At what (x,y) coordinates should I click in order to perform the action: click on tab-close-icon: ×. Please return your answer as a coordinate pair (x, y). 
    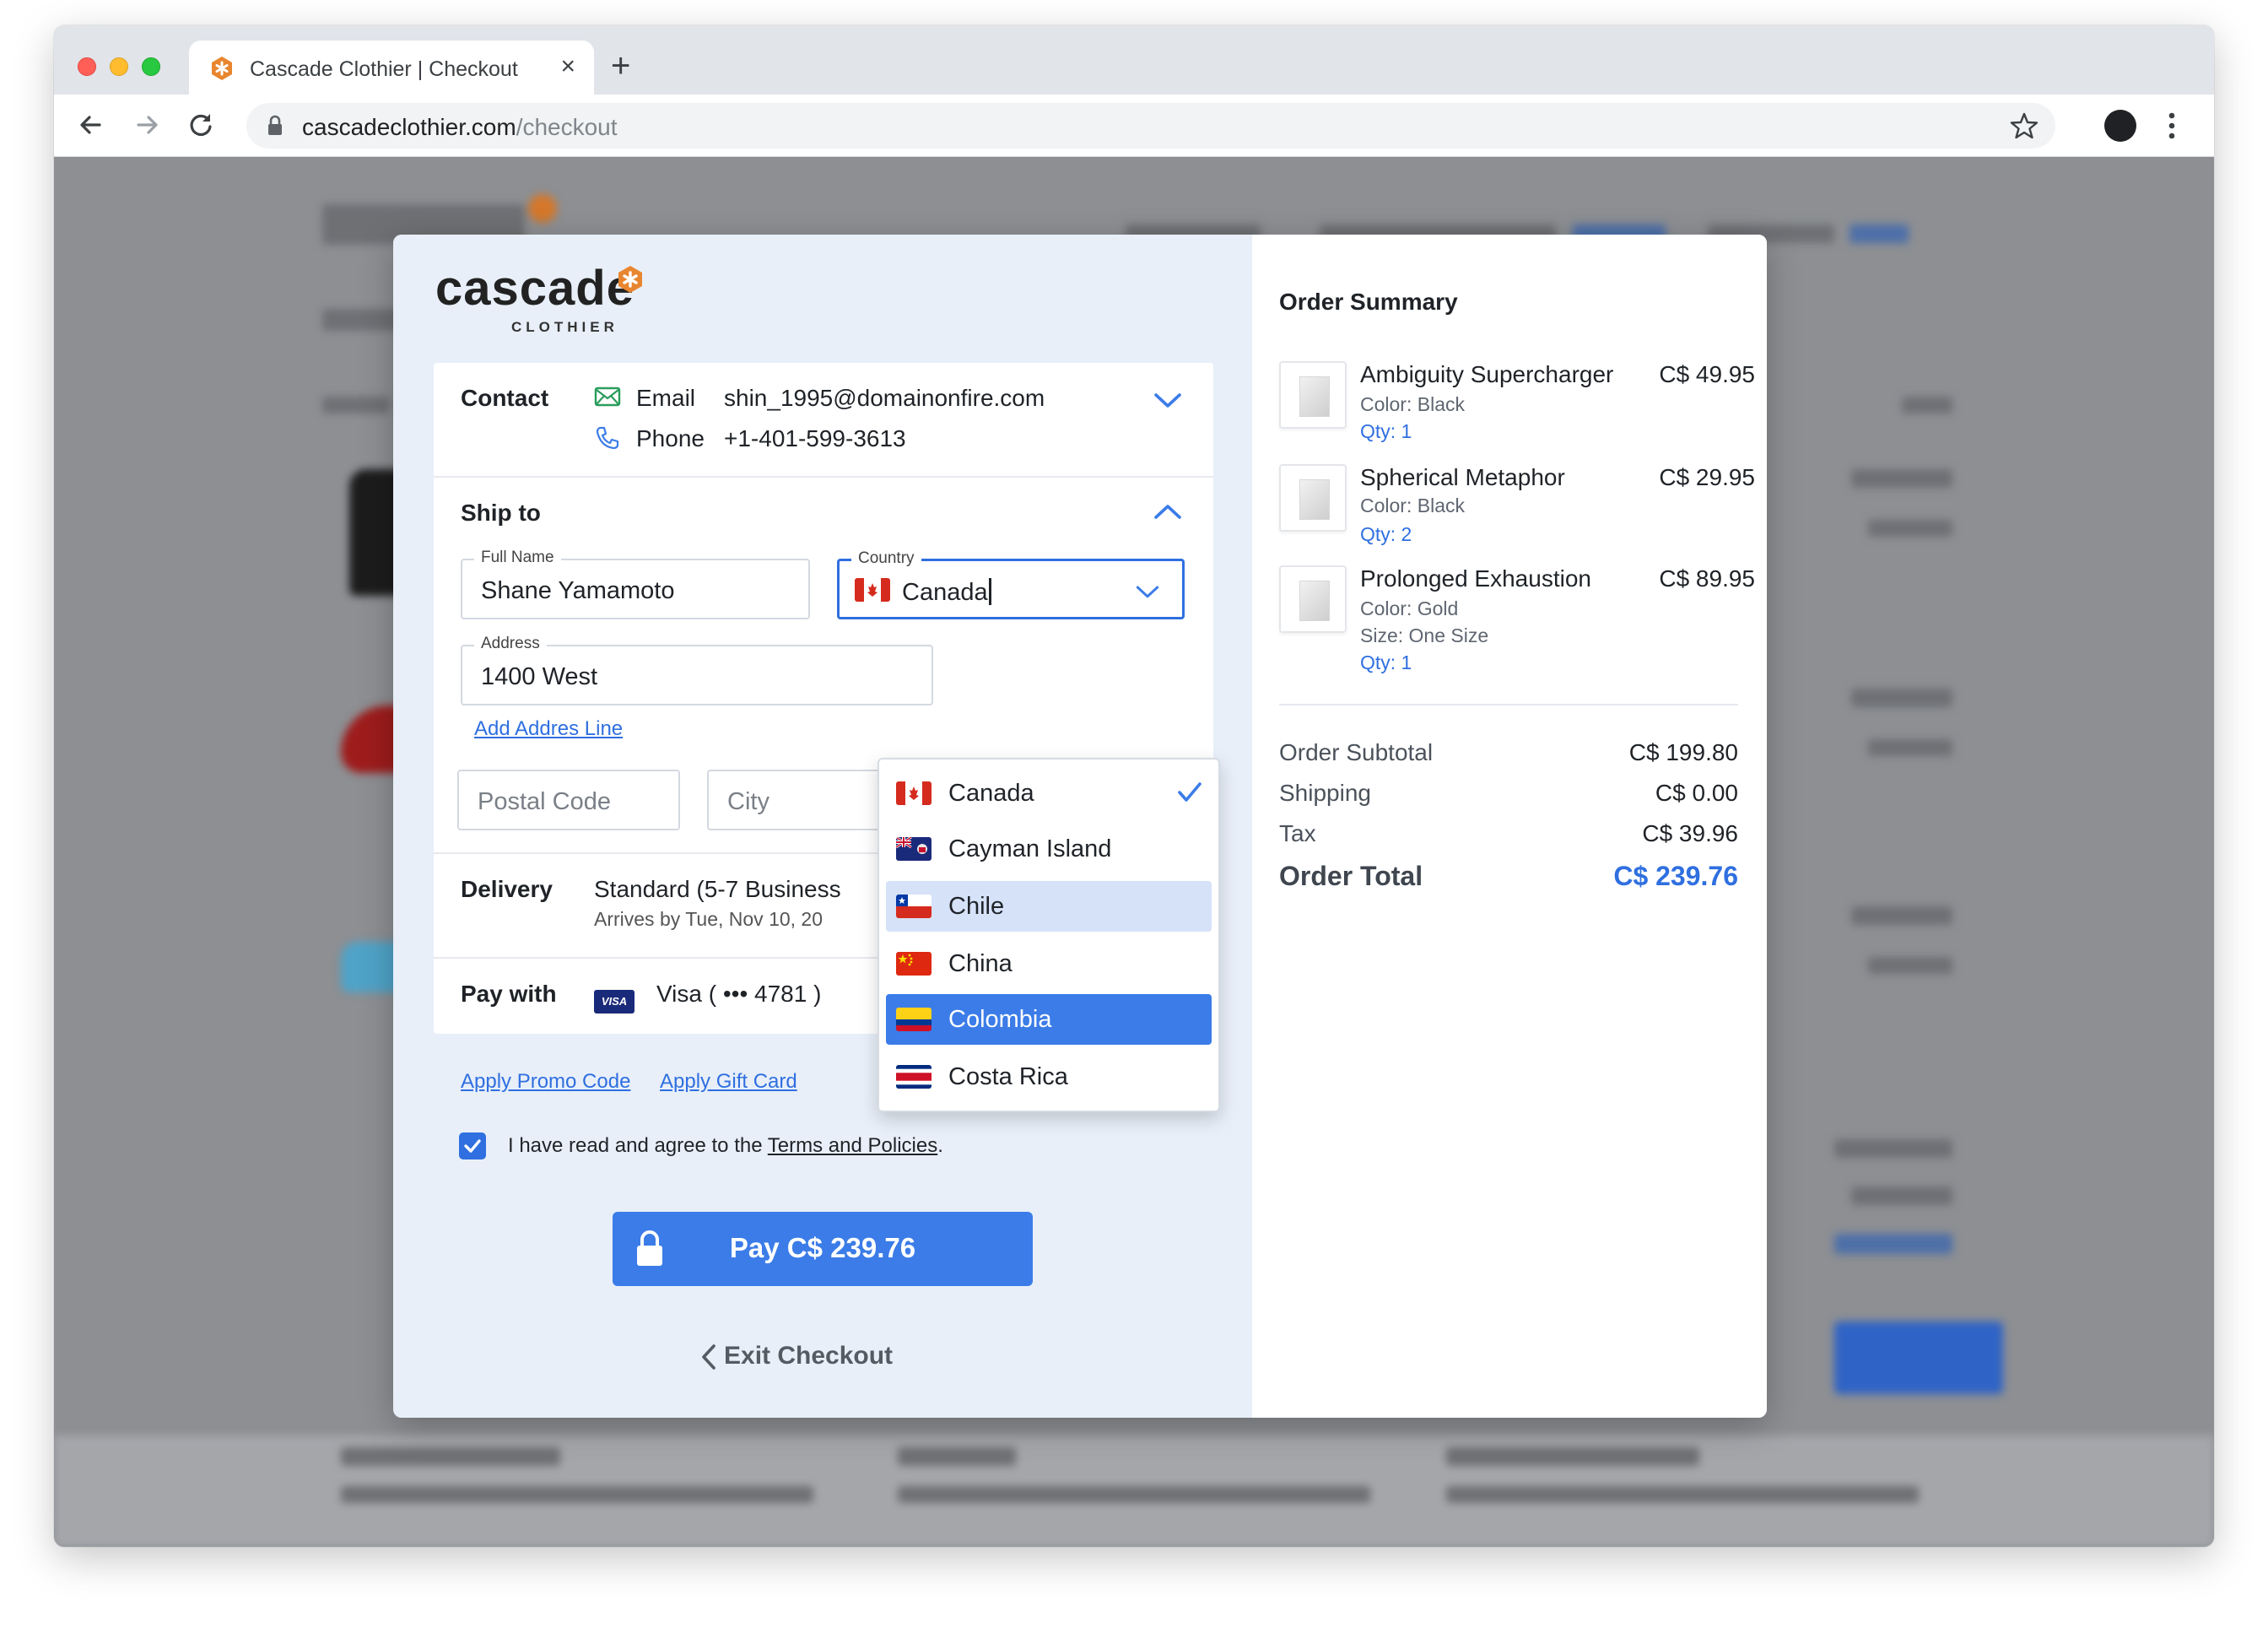
    Looking at the image, I should click on (567, 67).